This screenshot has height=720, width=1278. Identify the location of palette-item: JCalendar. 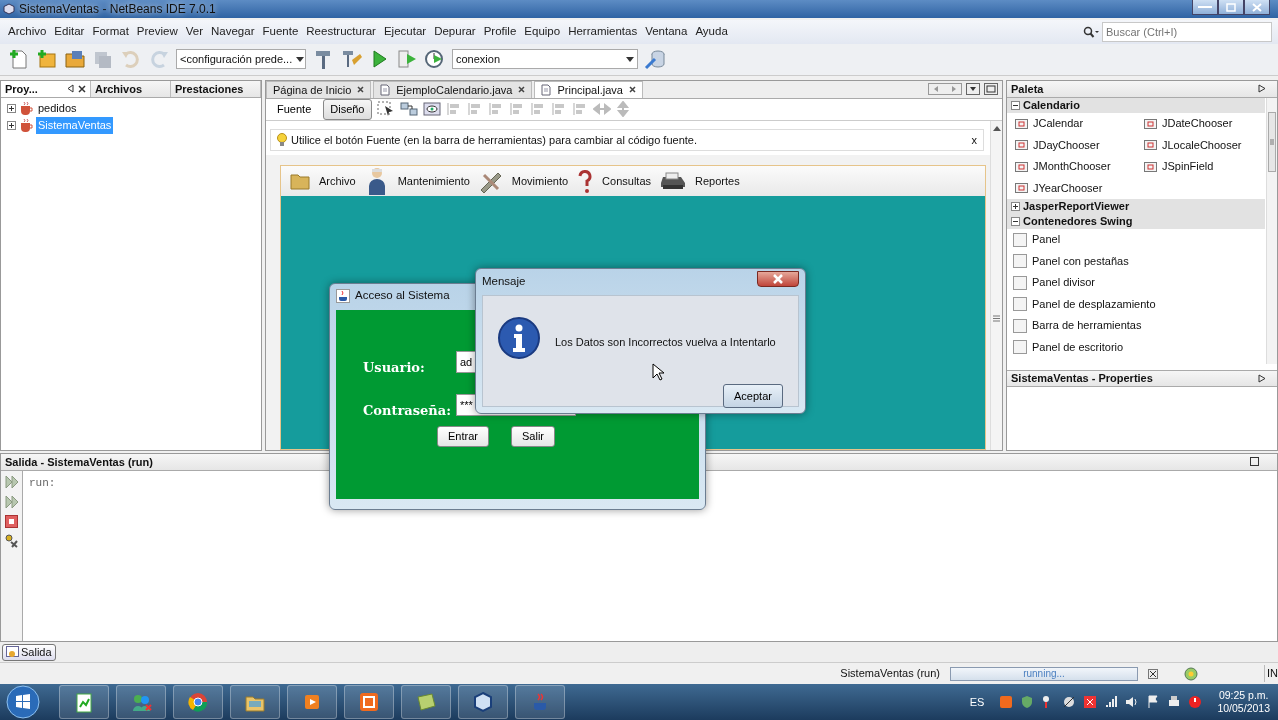
(1071, 123).